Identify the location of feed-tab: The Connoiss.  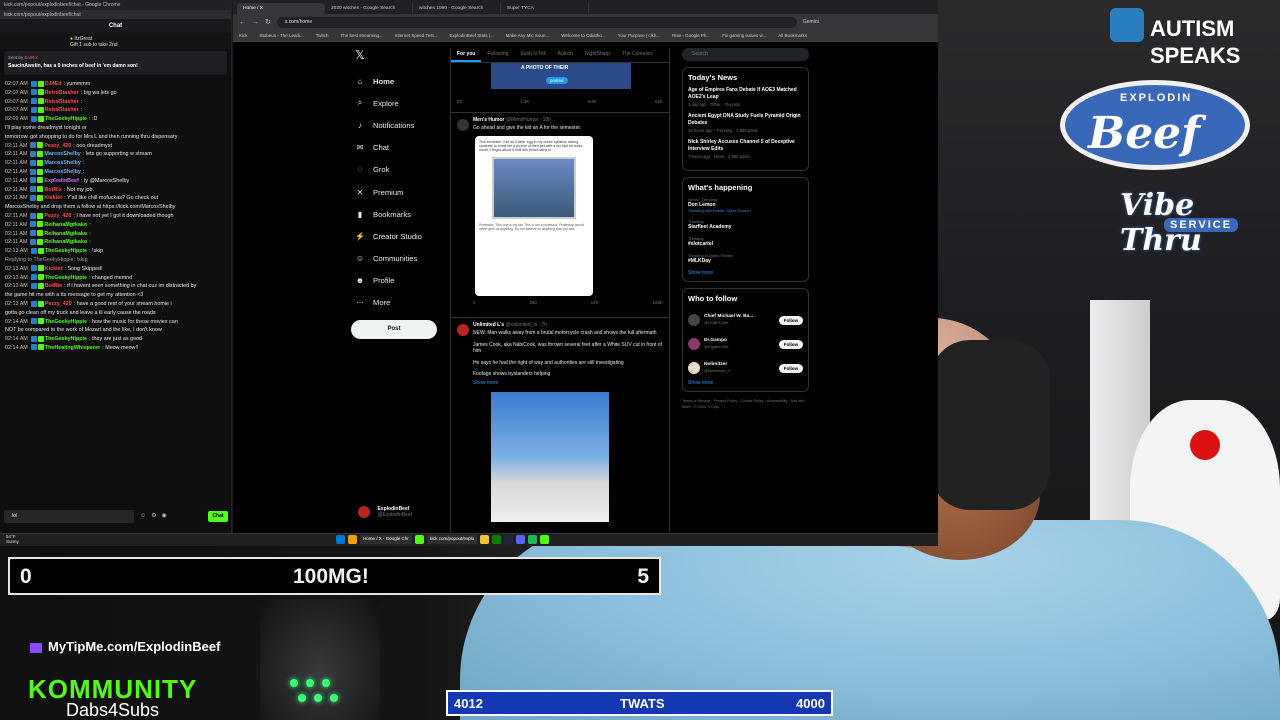
(637, 55).